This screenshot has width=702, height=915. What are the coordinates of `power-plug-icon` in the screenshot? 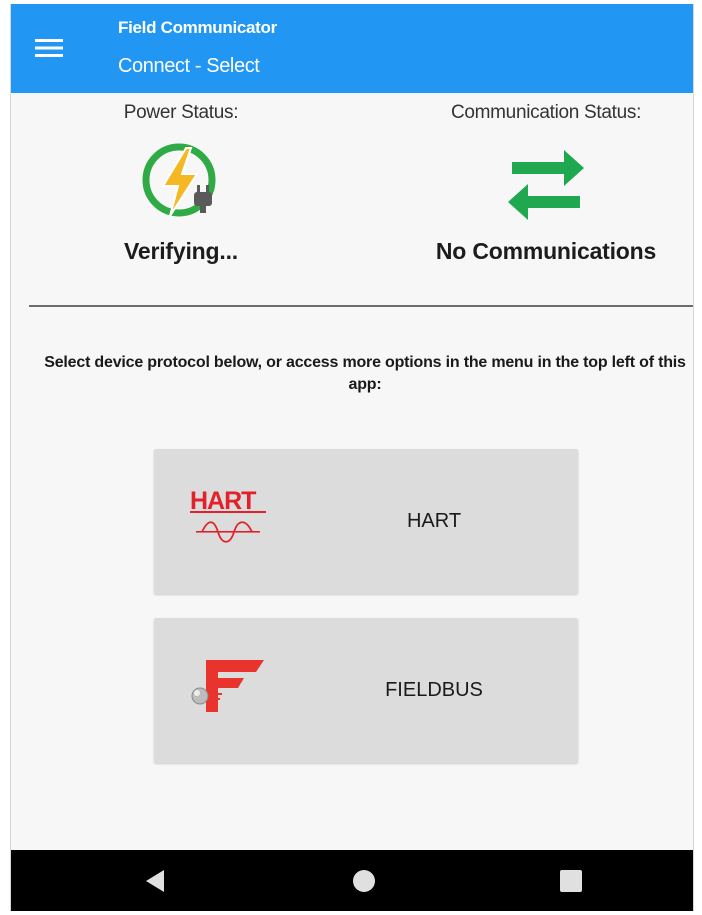 It's located at (179, 180).